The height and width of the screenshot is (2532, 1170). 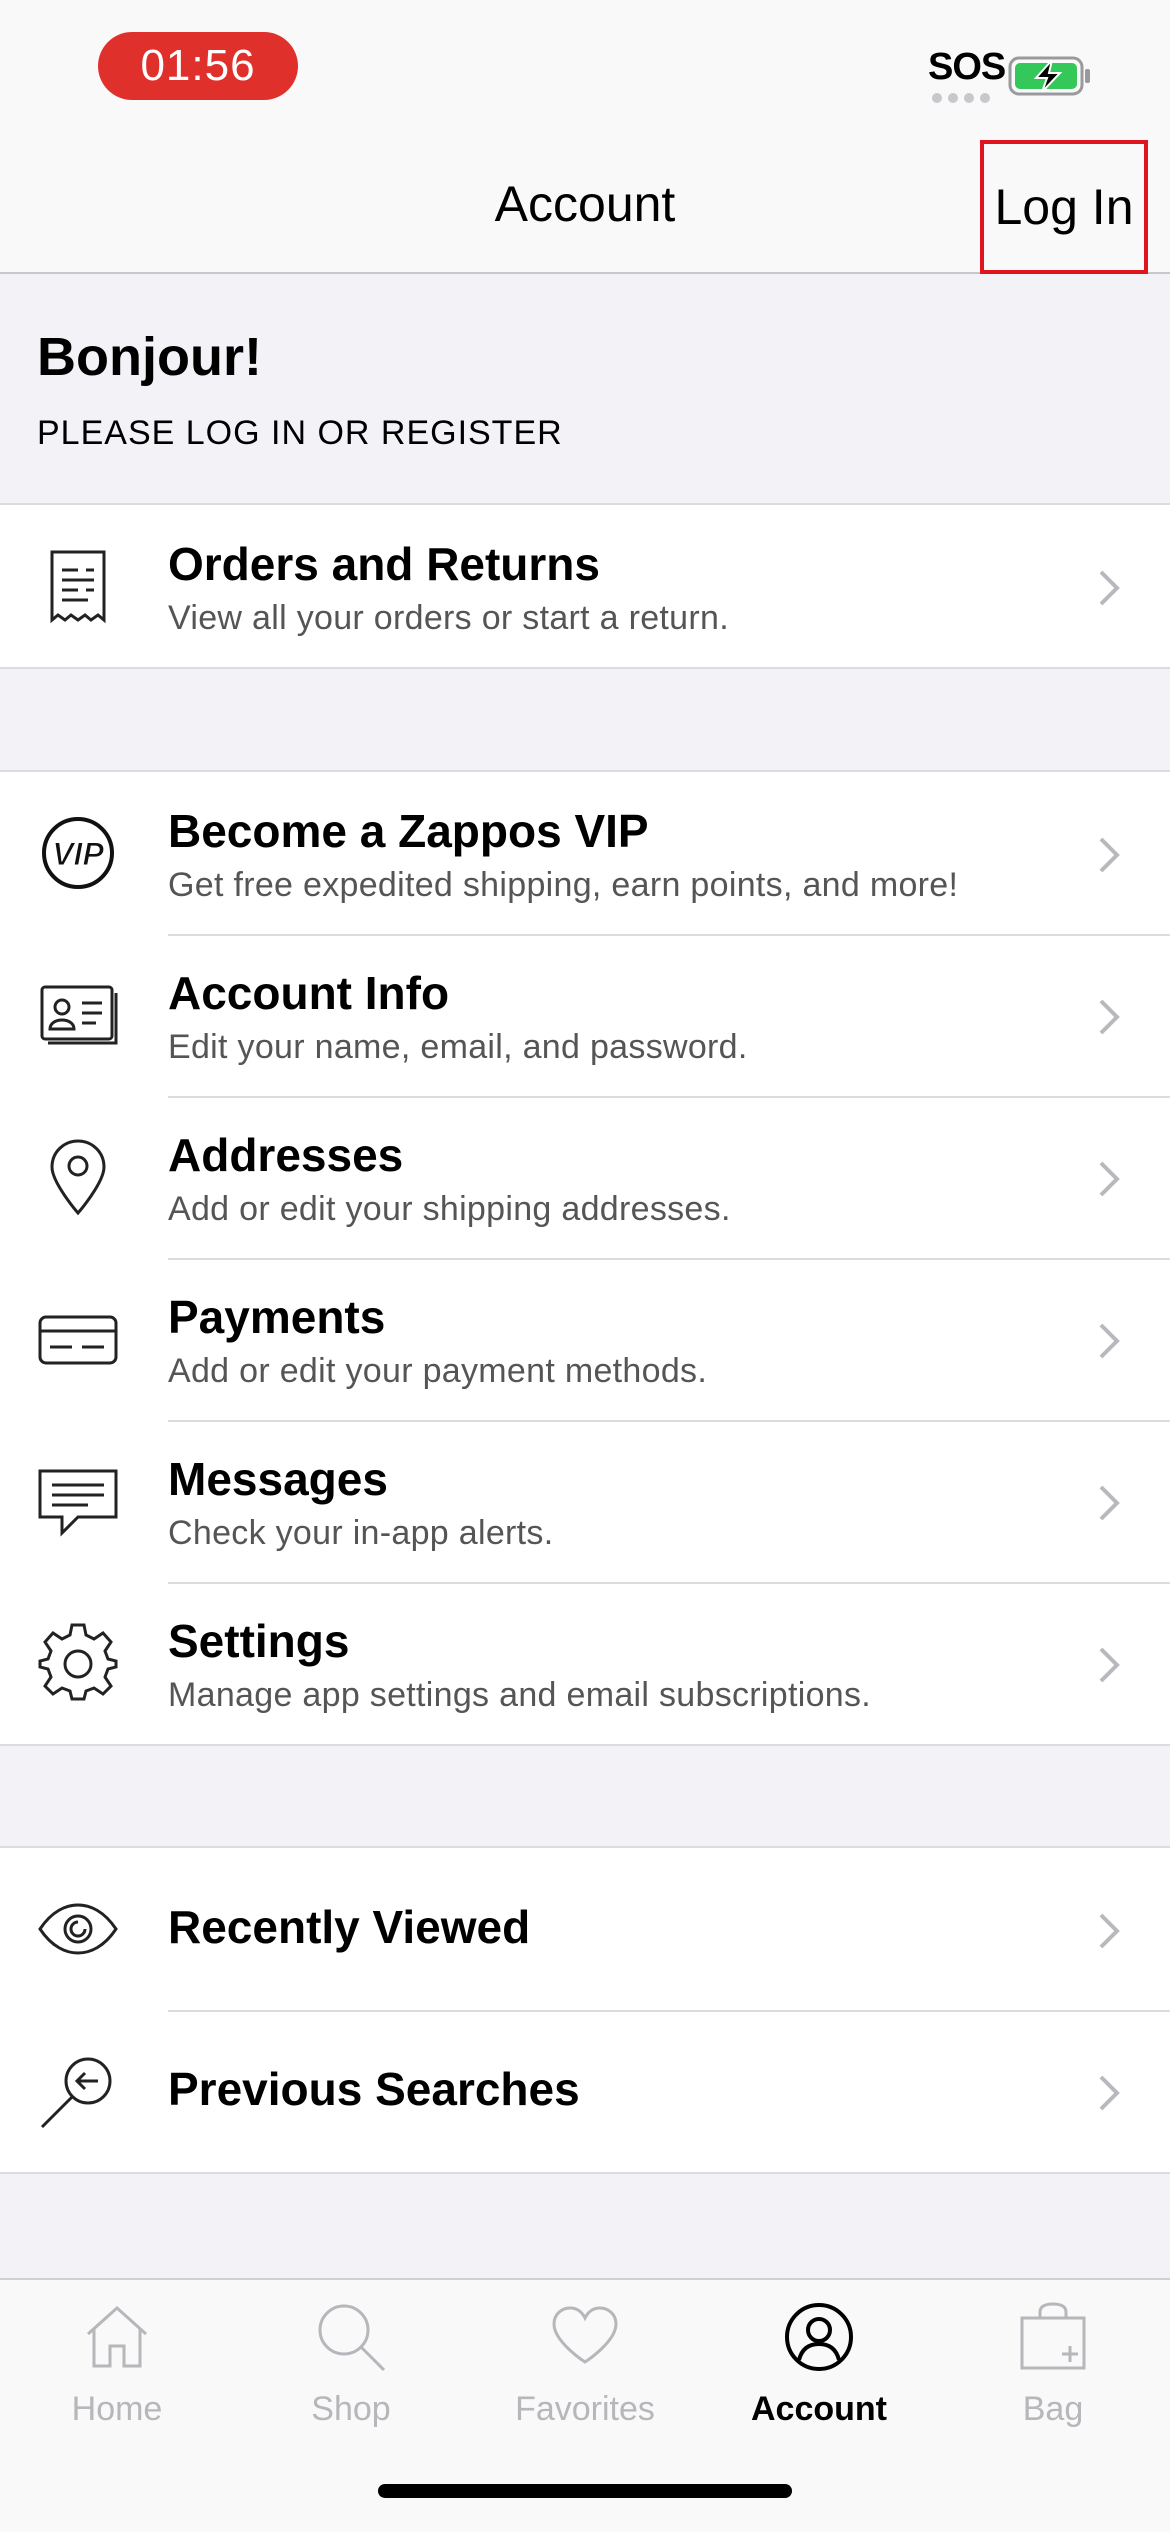 What do you see at coordinates (961, 98) in the screenshot?
I see `signal-dots-icon` at bounding box center [961, 98].